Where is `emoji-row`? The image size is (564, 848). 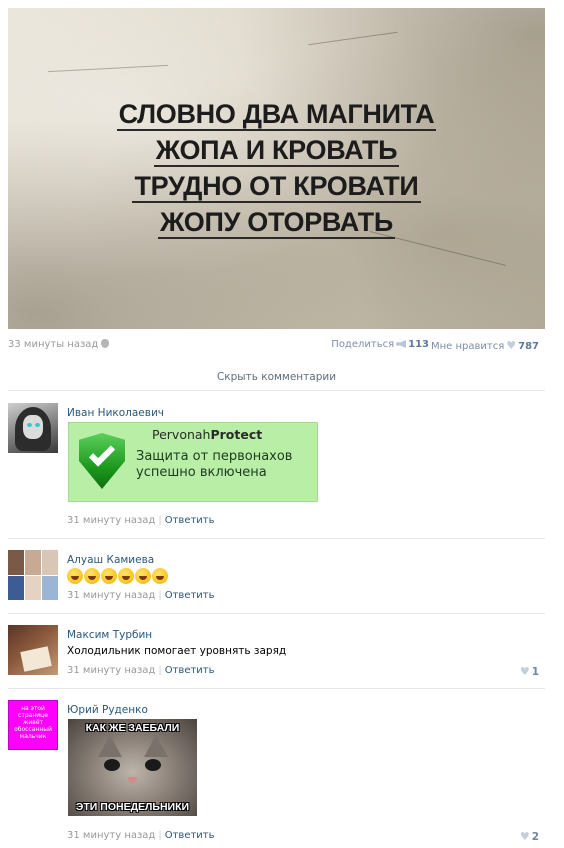 emoji-row is located at coordinates (118, 576).